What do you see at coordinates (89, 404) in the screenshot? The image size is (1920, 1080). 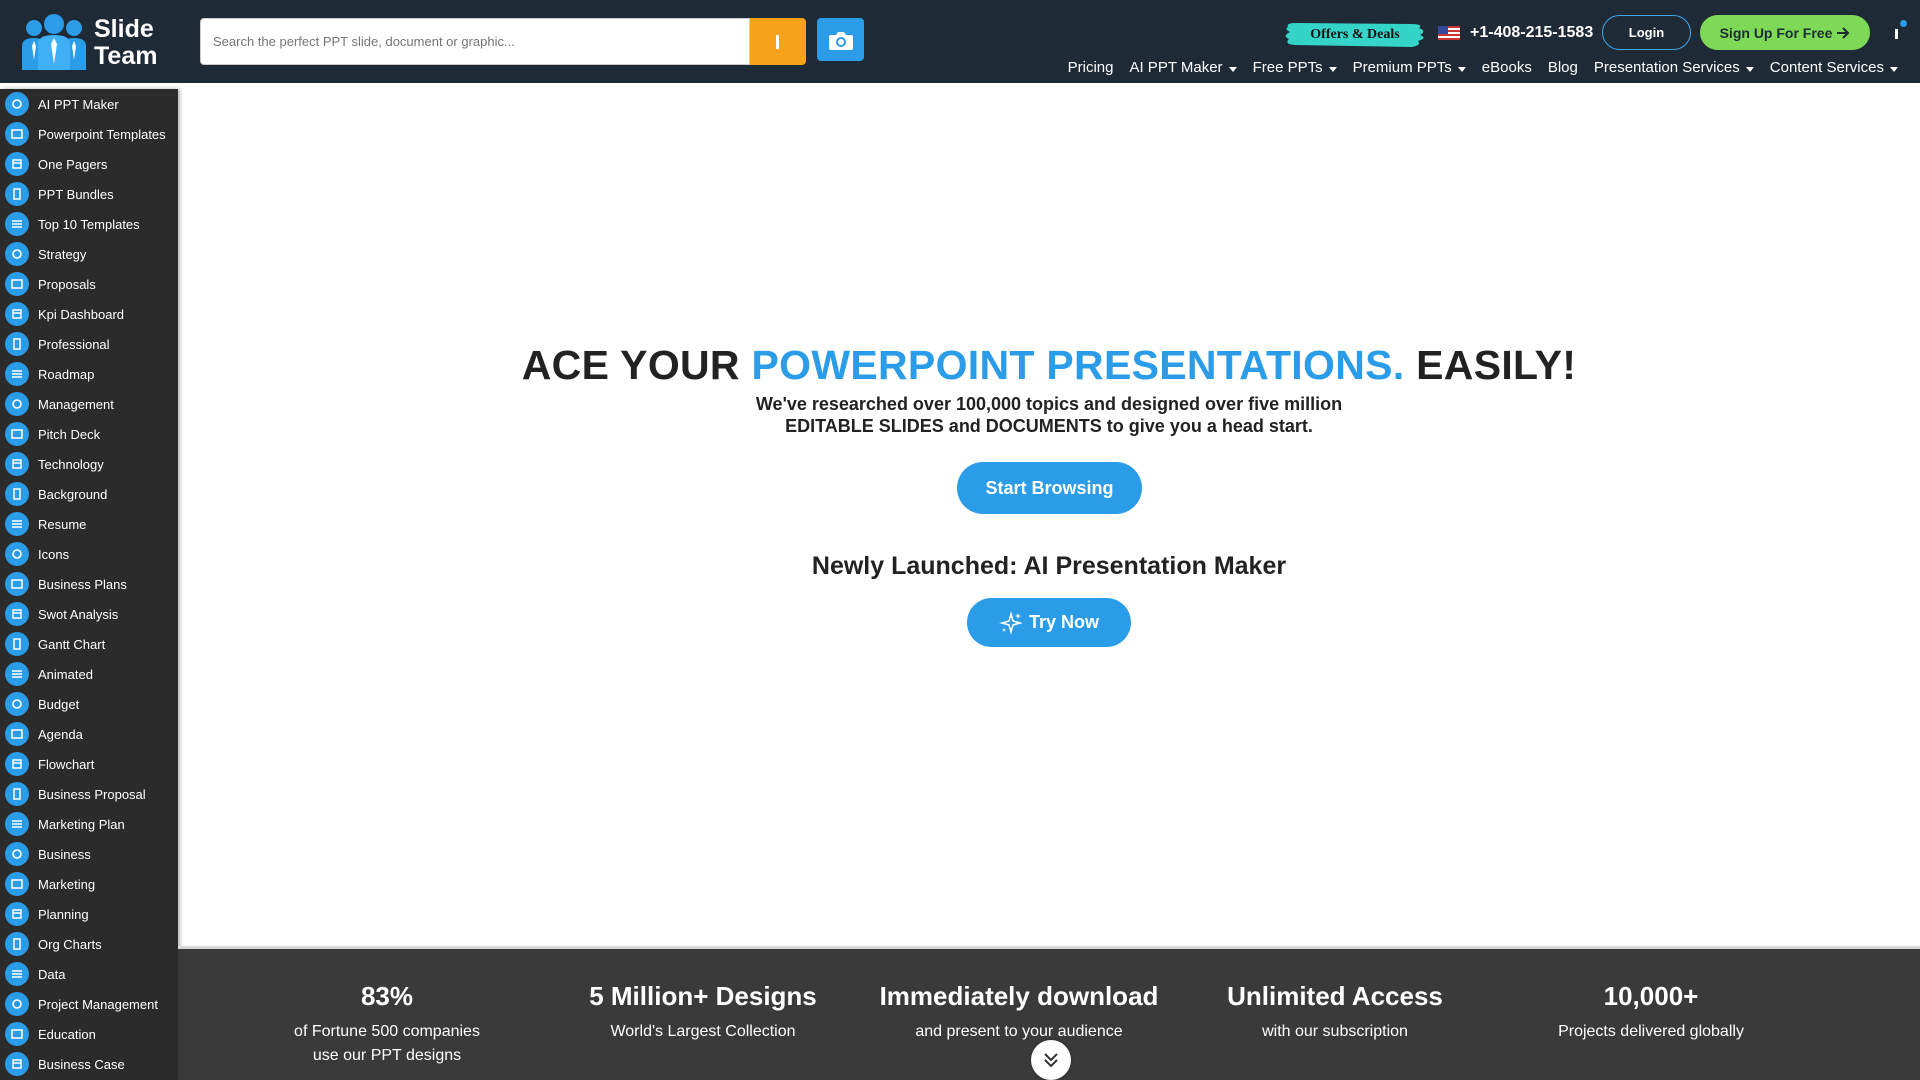 I see `sidebar-item-management: Management` at bounding box center [89, 404].